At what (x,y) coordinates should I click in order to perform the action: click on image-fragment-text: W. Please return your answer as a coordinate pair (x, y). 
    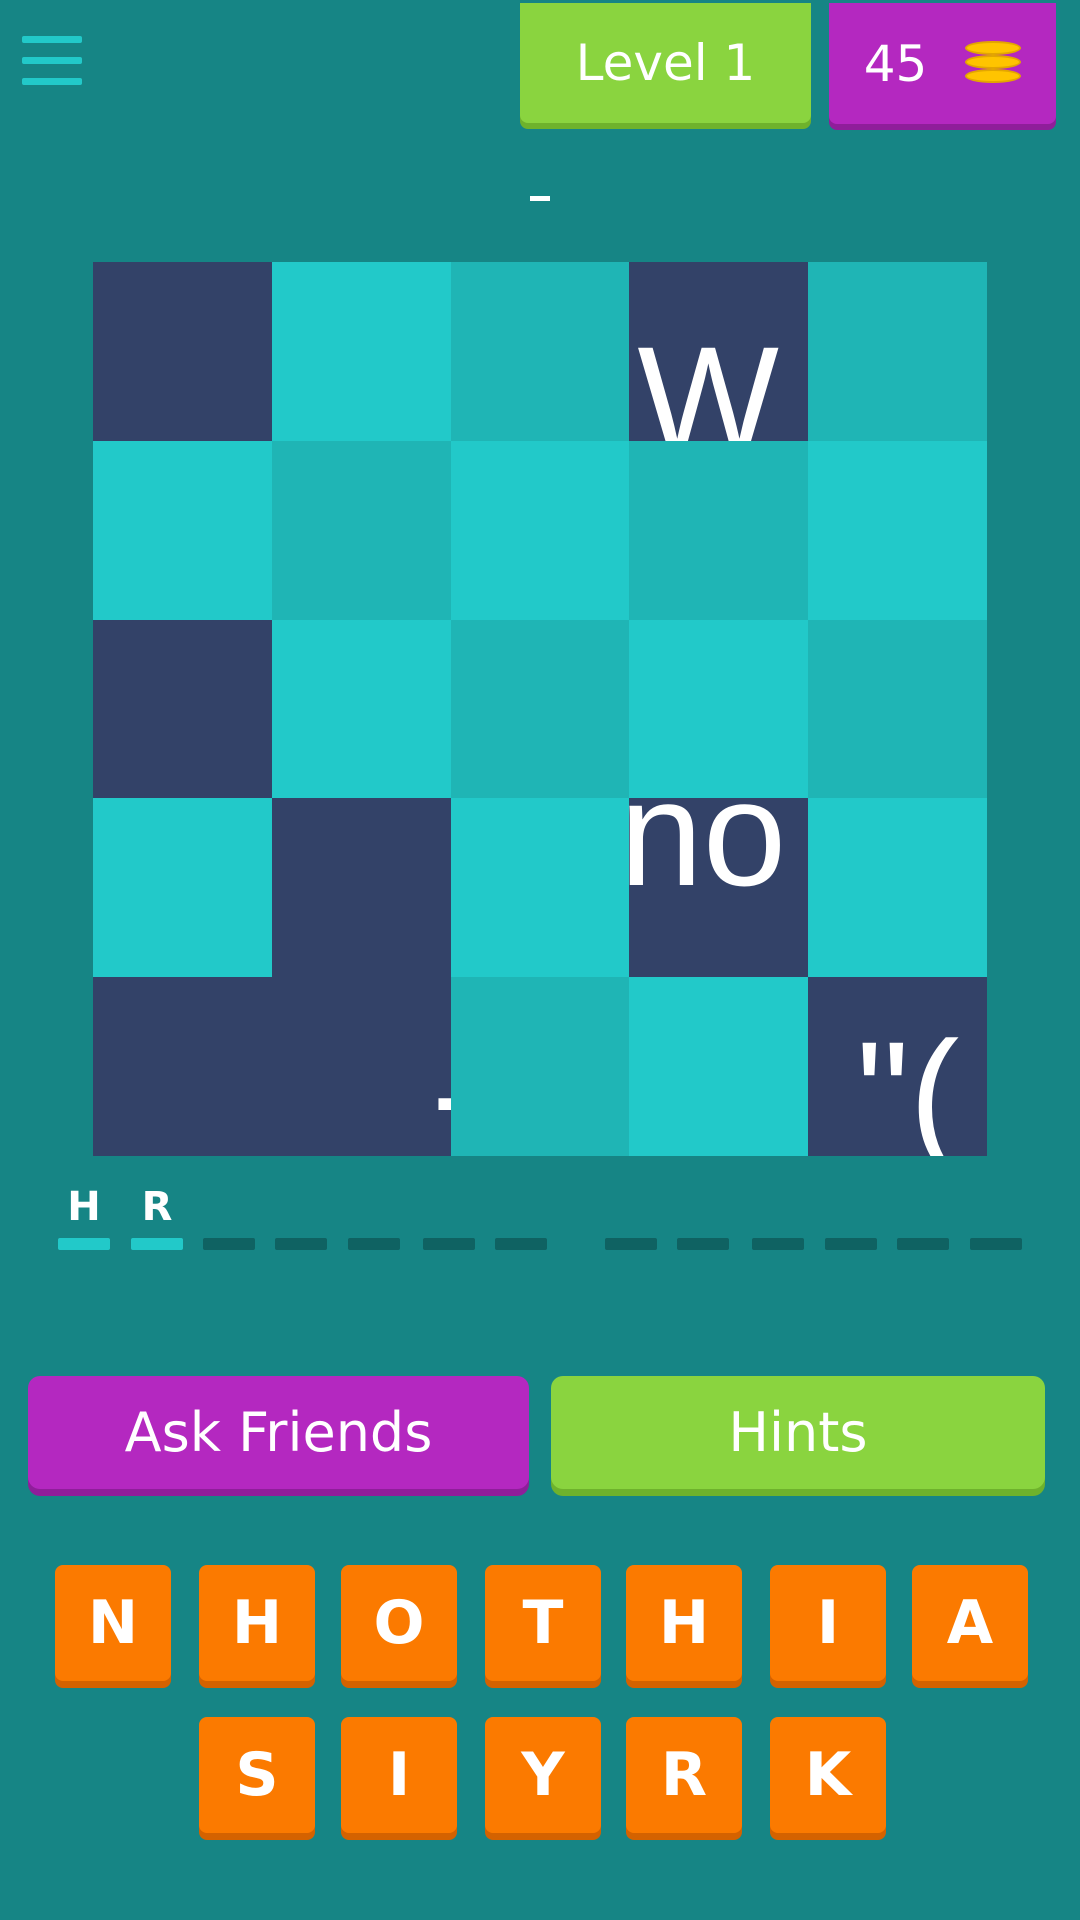
    Looking at the image, I should click on (708, 378).